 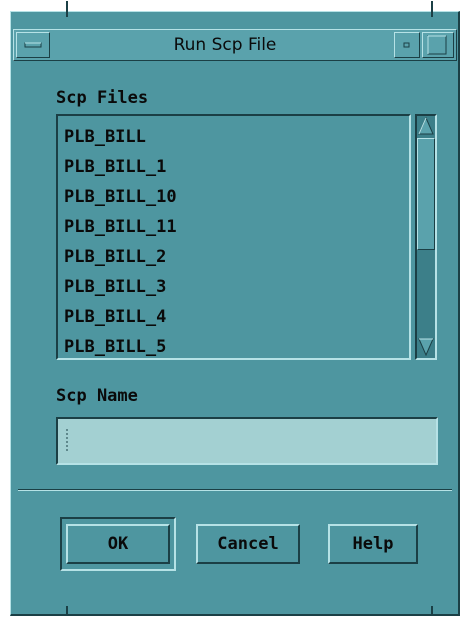 I want to click on window-menu-icon, so click(x=33, y=45).